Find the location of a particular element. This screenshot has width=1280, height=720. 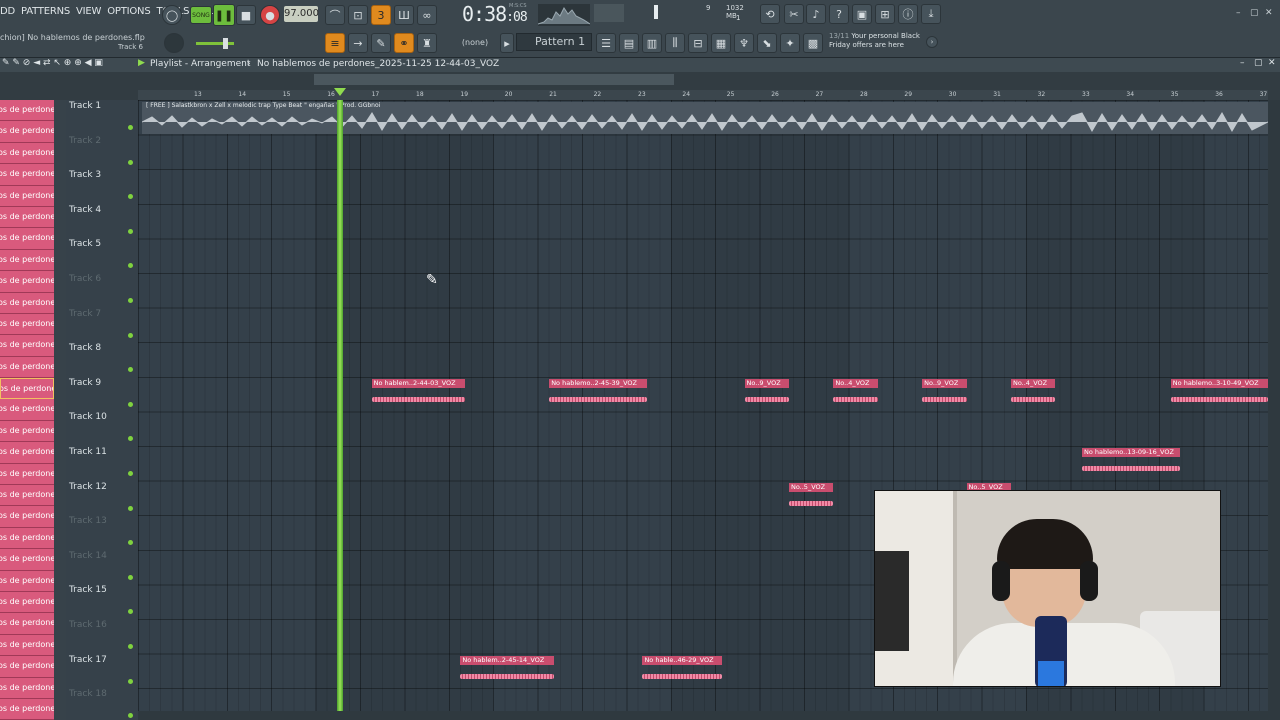

track-name-1: Track 1 is located at coordinates (85, 106).